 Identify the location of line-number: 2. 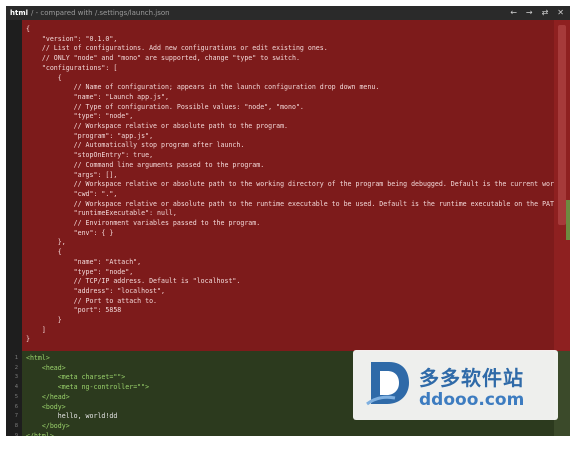
(16, 367).